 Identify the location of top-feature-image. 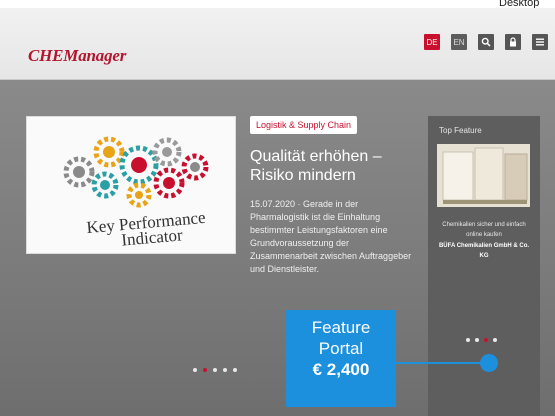
(483, 175).